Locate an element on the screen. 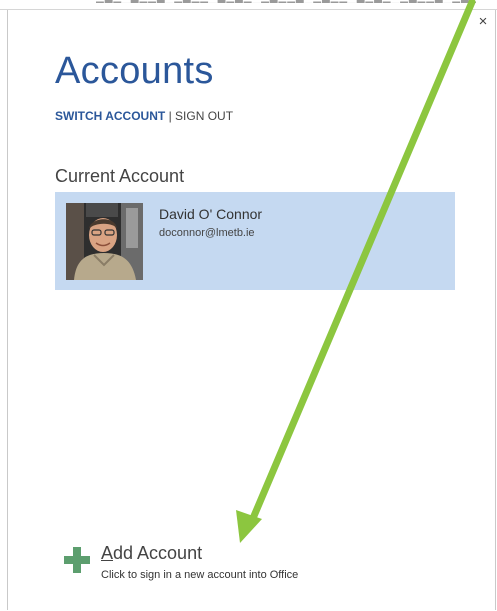 Image resolution: width=497 pixels, height=611 pixels. add-account-label-rest: dd Account is located at coordinates (158, 553).